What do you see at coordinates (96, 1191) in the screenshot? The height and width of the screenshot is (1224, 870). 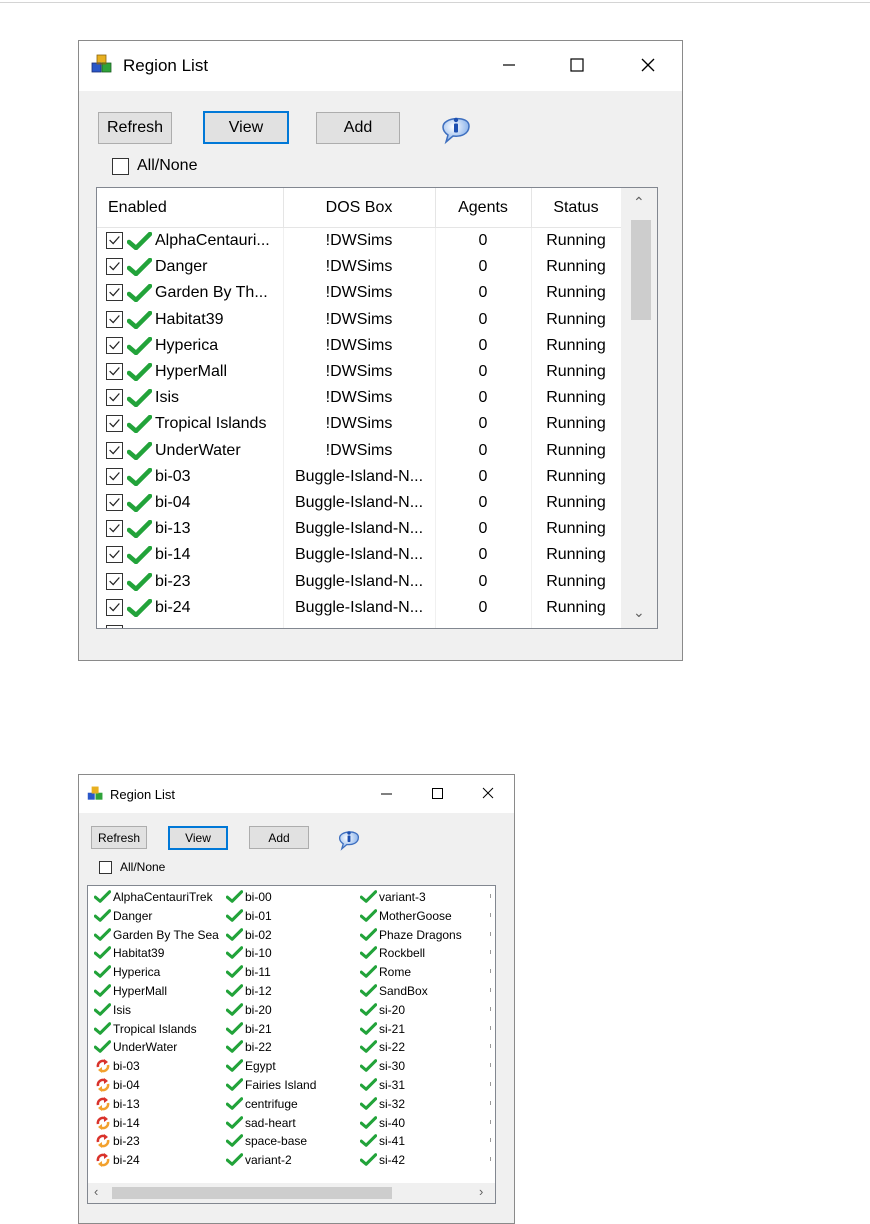 I see `scroll-left-icon: ‹` at bounding box center [96, 1191].